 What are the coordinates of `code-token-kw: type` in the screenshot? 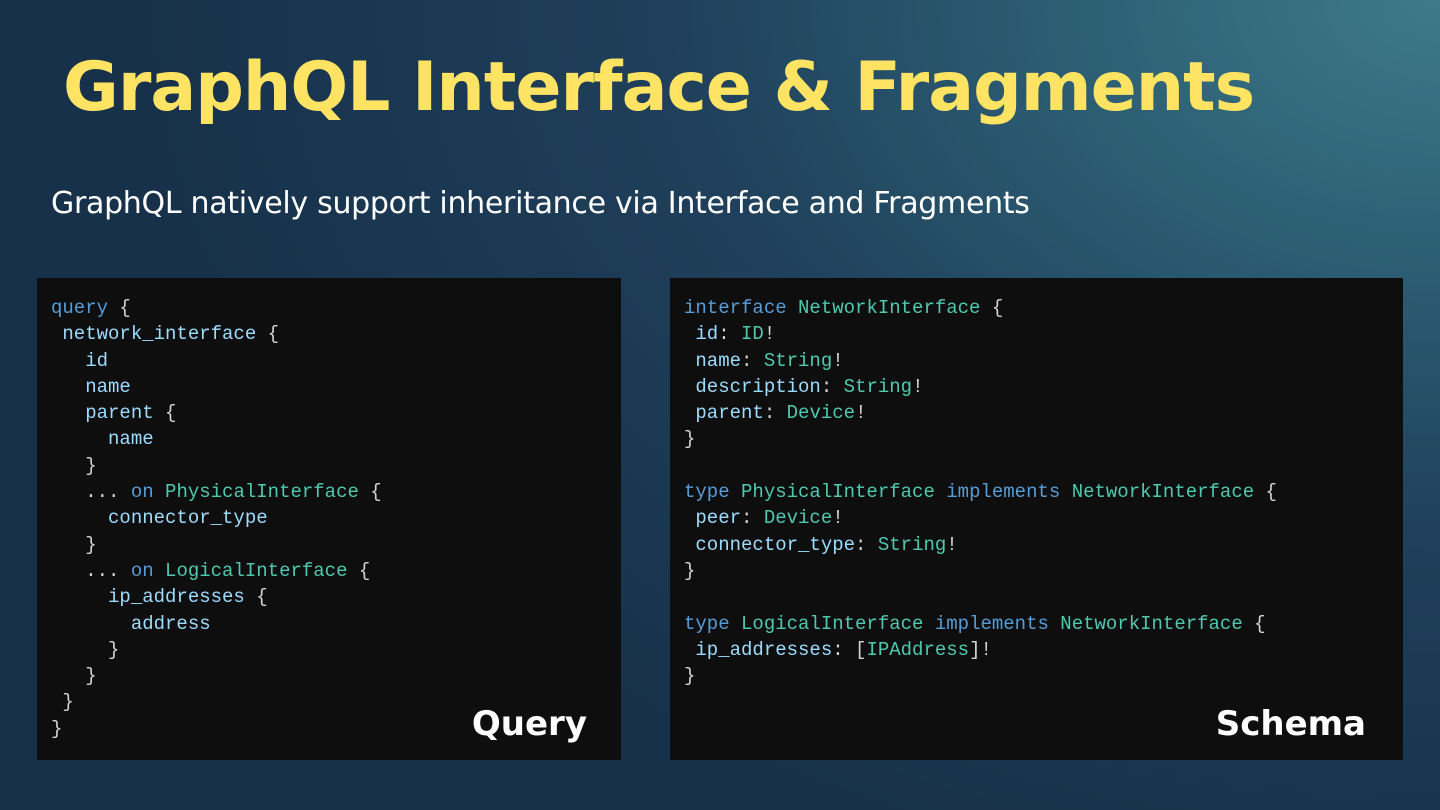 It's located at (707, 492).